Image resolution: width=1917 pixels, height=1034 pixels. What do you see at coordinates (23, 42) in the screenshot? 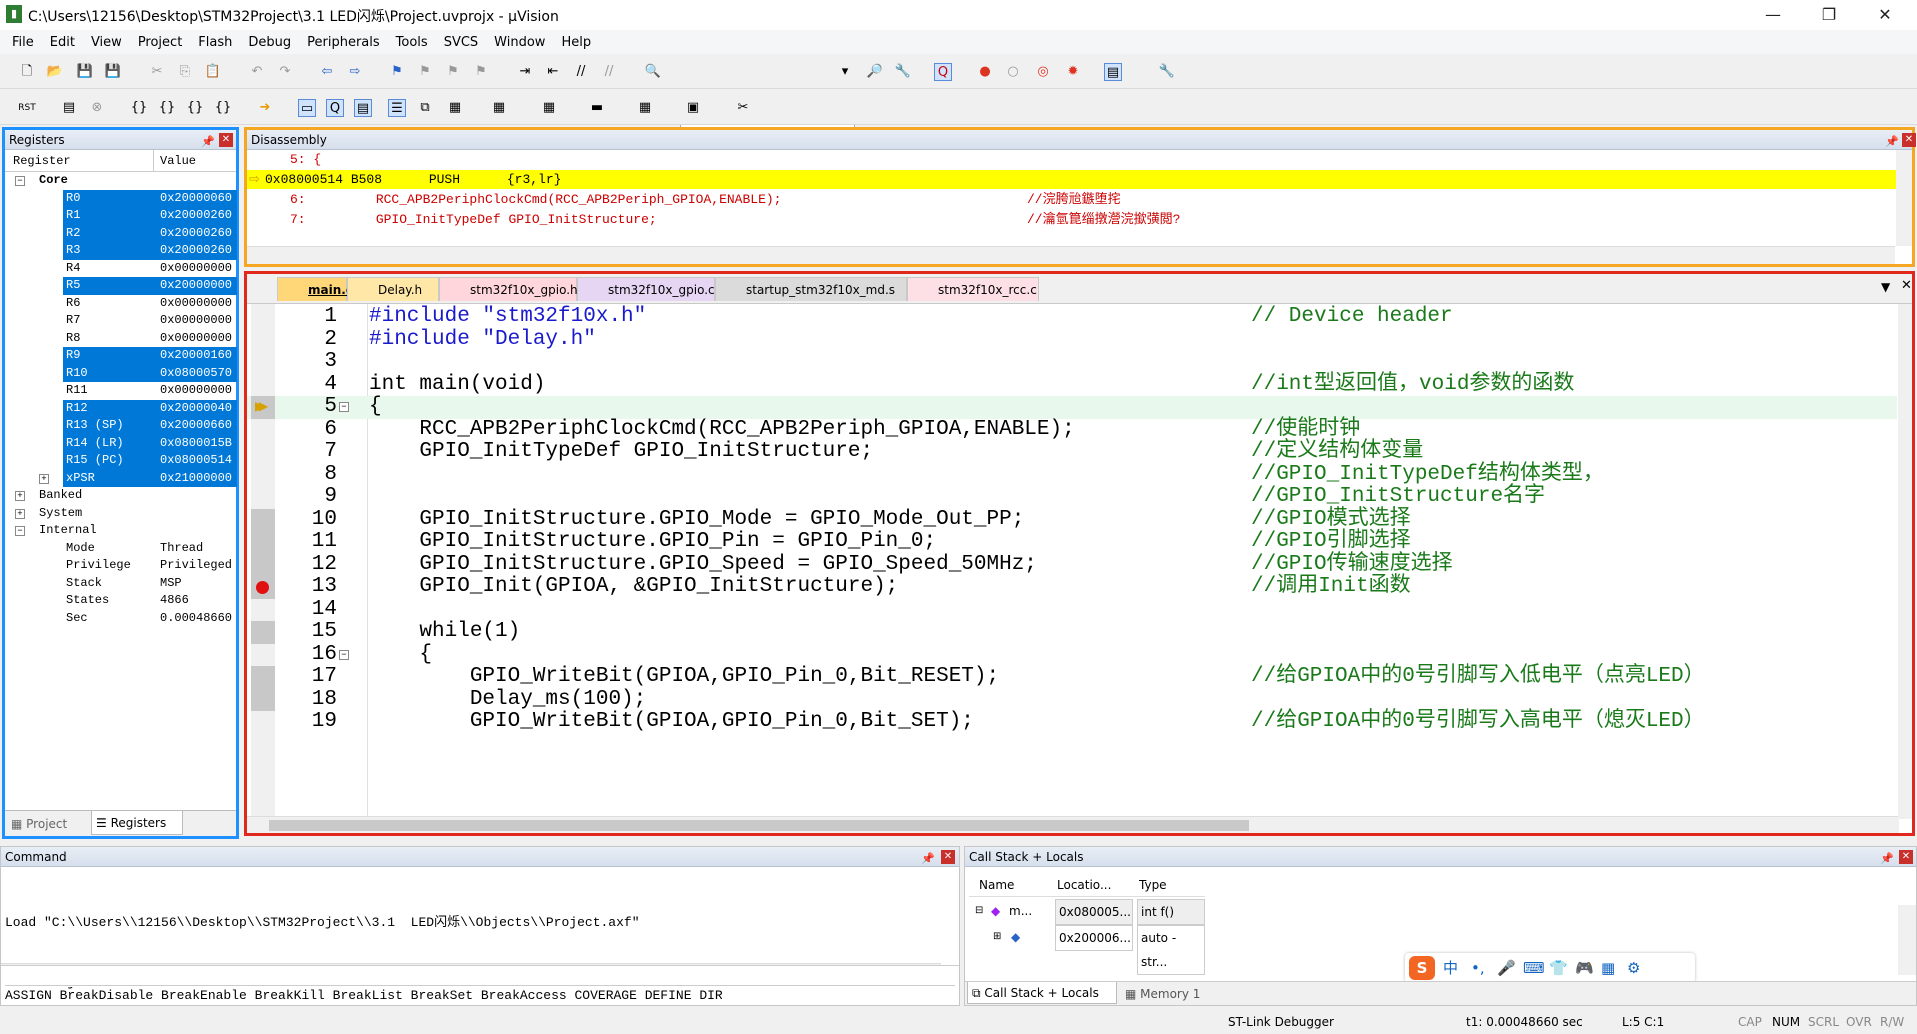
I see `menu-file: File` at bounding box center [23, 42].